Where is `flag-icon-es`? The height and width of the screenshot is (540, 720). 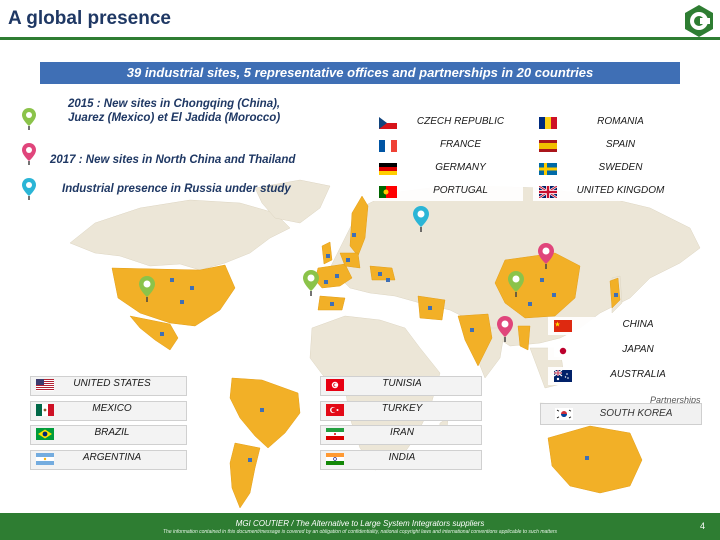
flag-icon-es is located at coordinates (548, 146).